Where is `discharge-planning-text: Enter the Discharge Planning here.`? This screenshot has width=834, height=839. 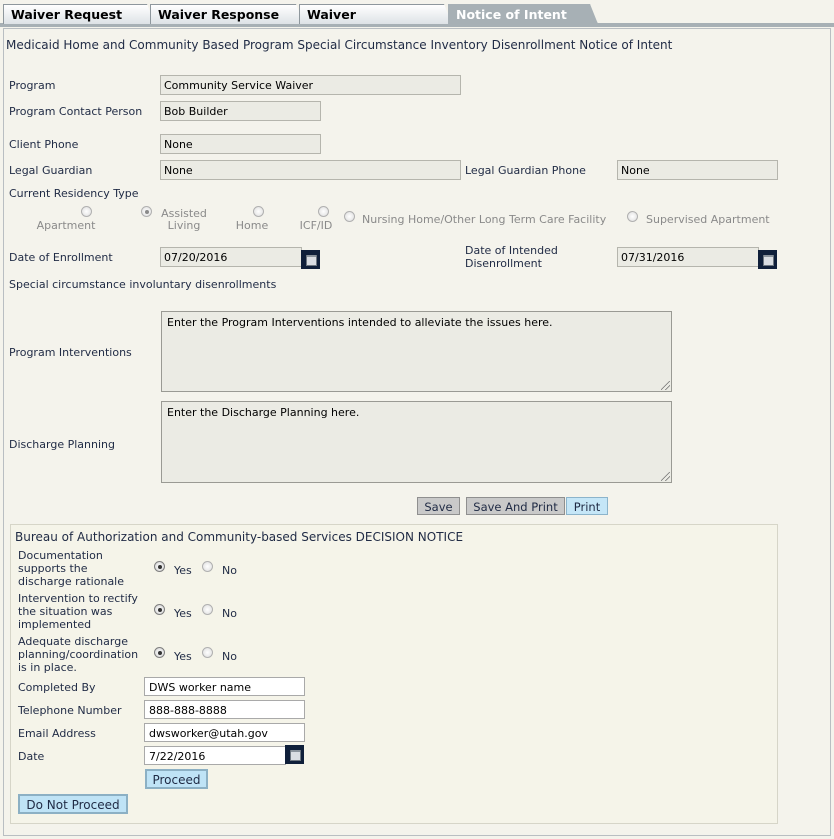
discharge-planning-text: Enter the Discharge Planning here. is located at coordinates (263, 412).